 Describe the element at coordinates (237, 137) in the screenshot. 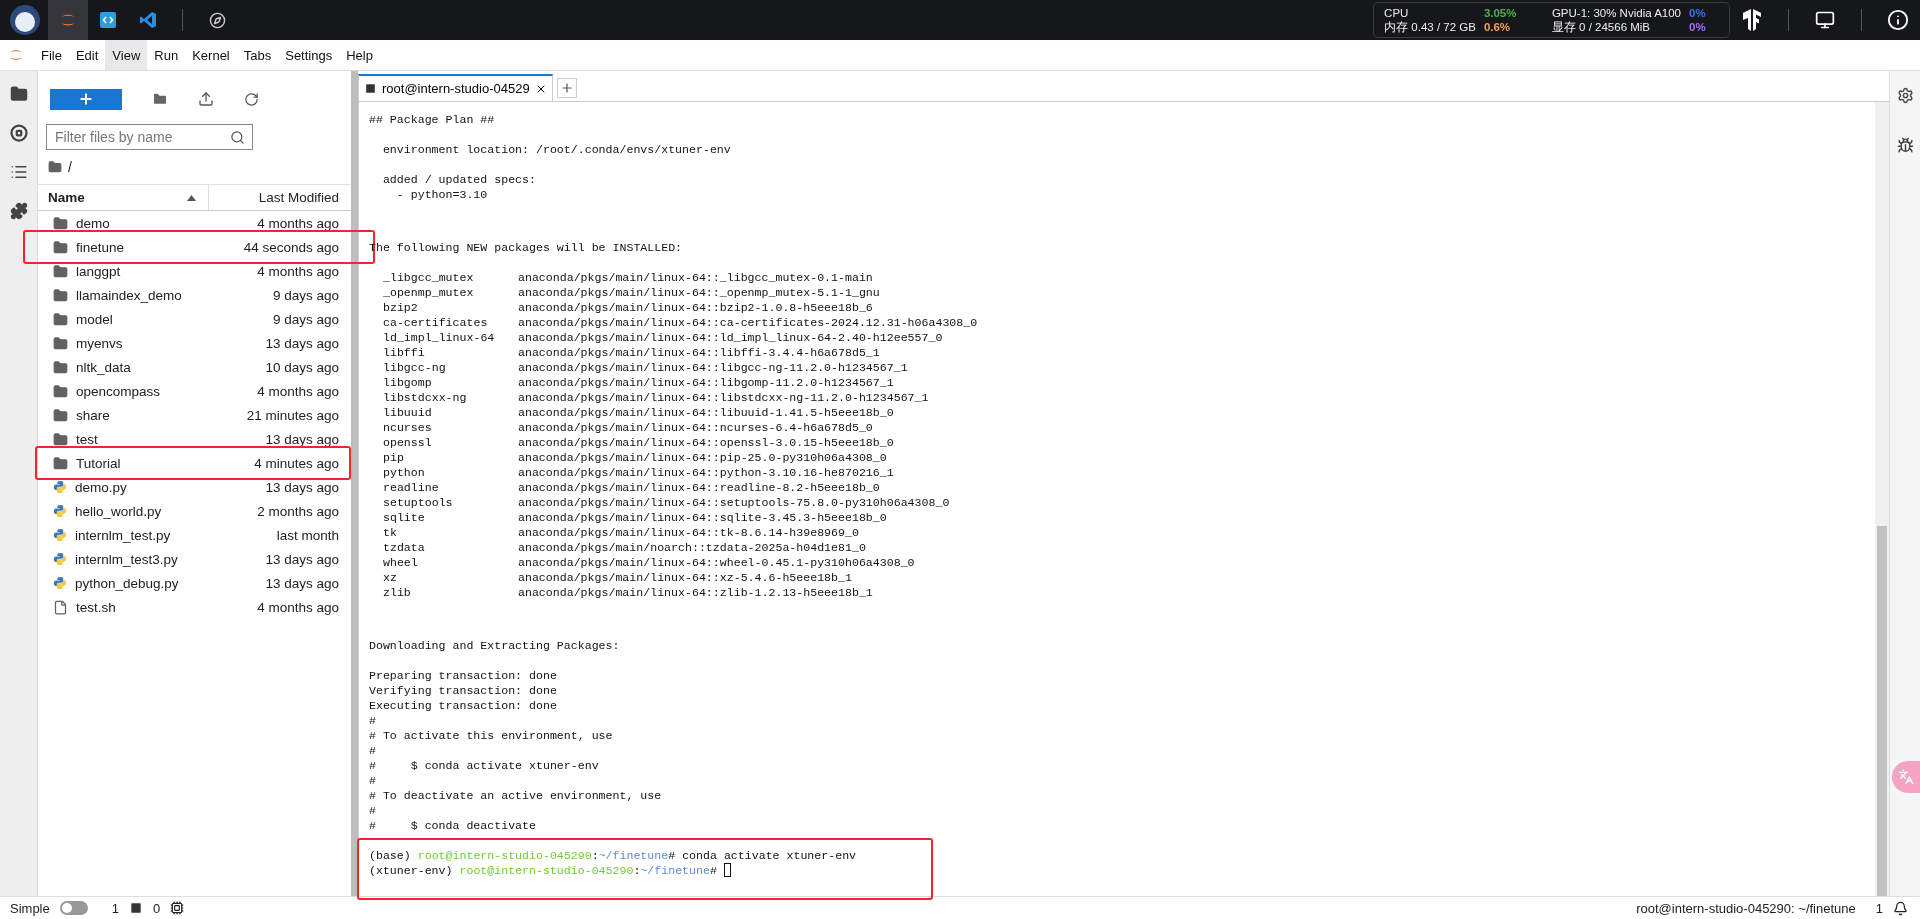

I see `search-icon` at that location.